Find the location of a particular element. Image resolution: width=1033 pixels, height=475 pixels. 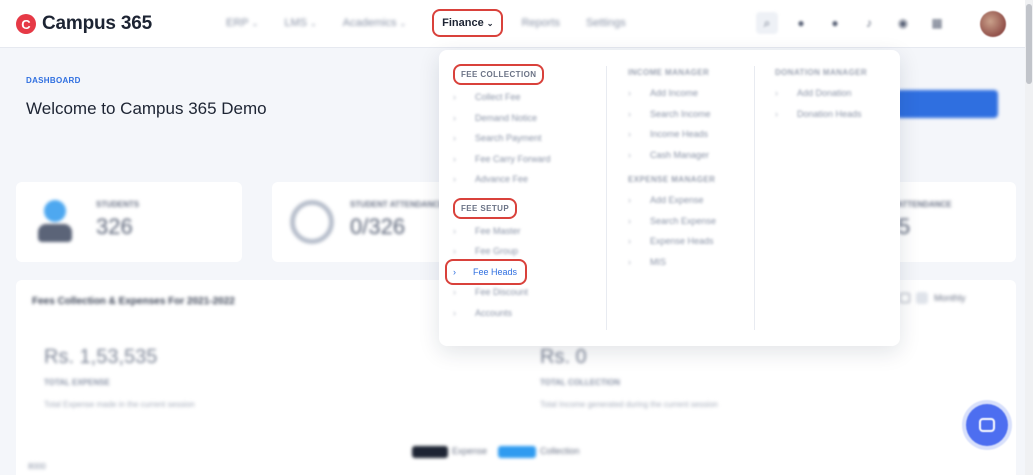

status-icon: ● is located at coordinates (835, 23).